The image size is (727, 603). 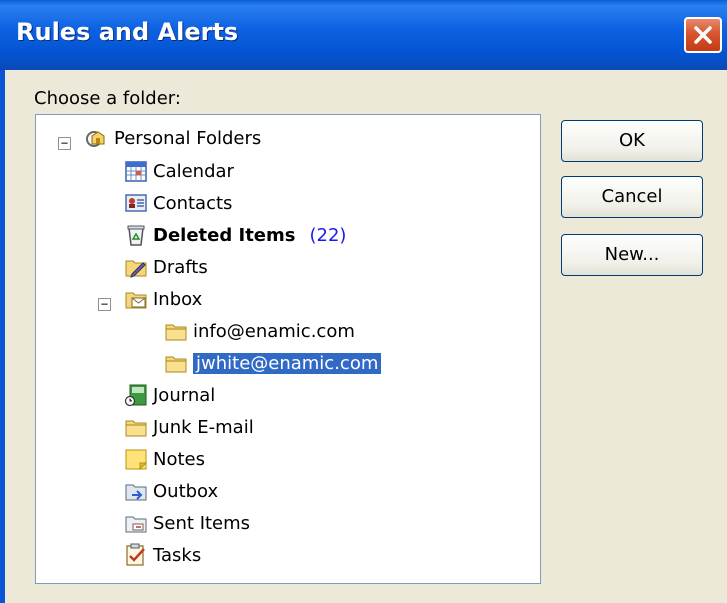 What do you see at coordinates (104, 304) in the screenshot?
I see `collapse-toggle-inbox: −` at bounding box center [104, 304].